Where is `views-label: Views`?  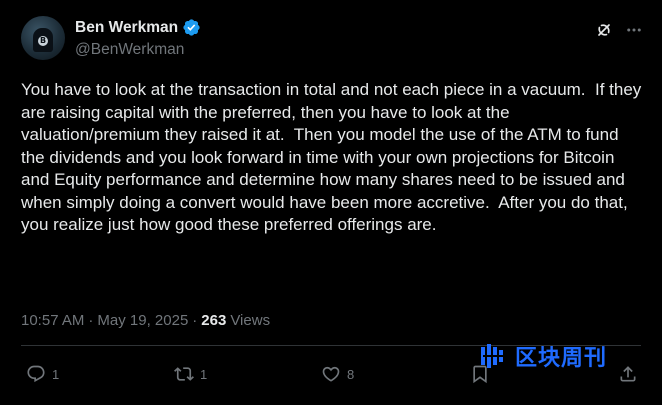 views-label: Views is located at coordinates (250, 320).